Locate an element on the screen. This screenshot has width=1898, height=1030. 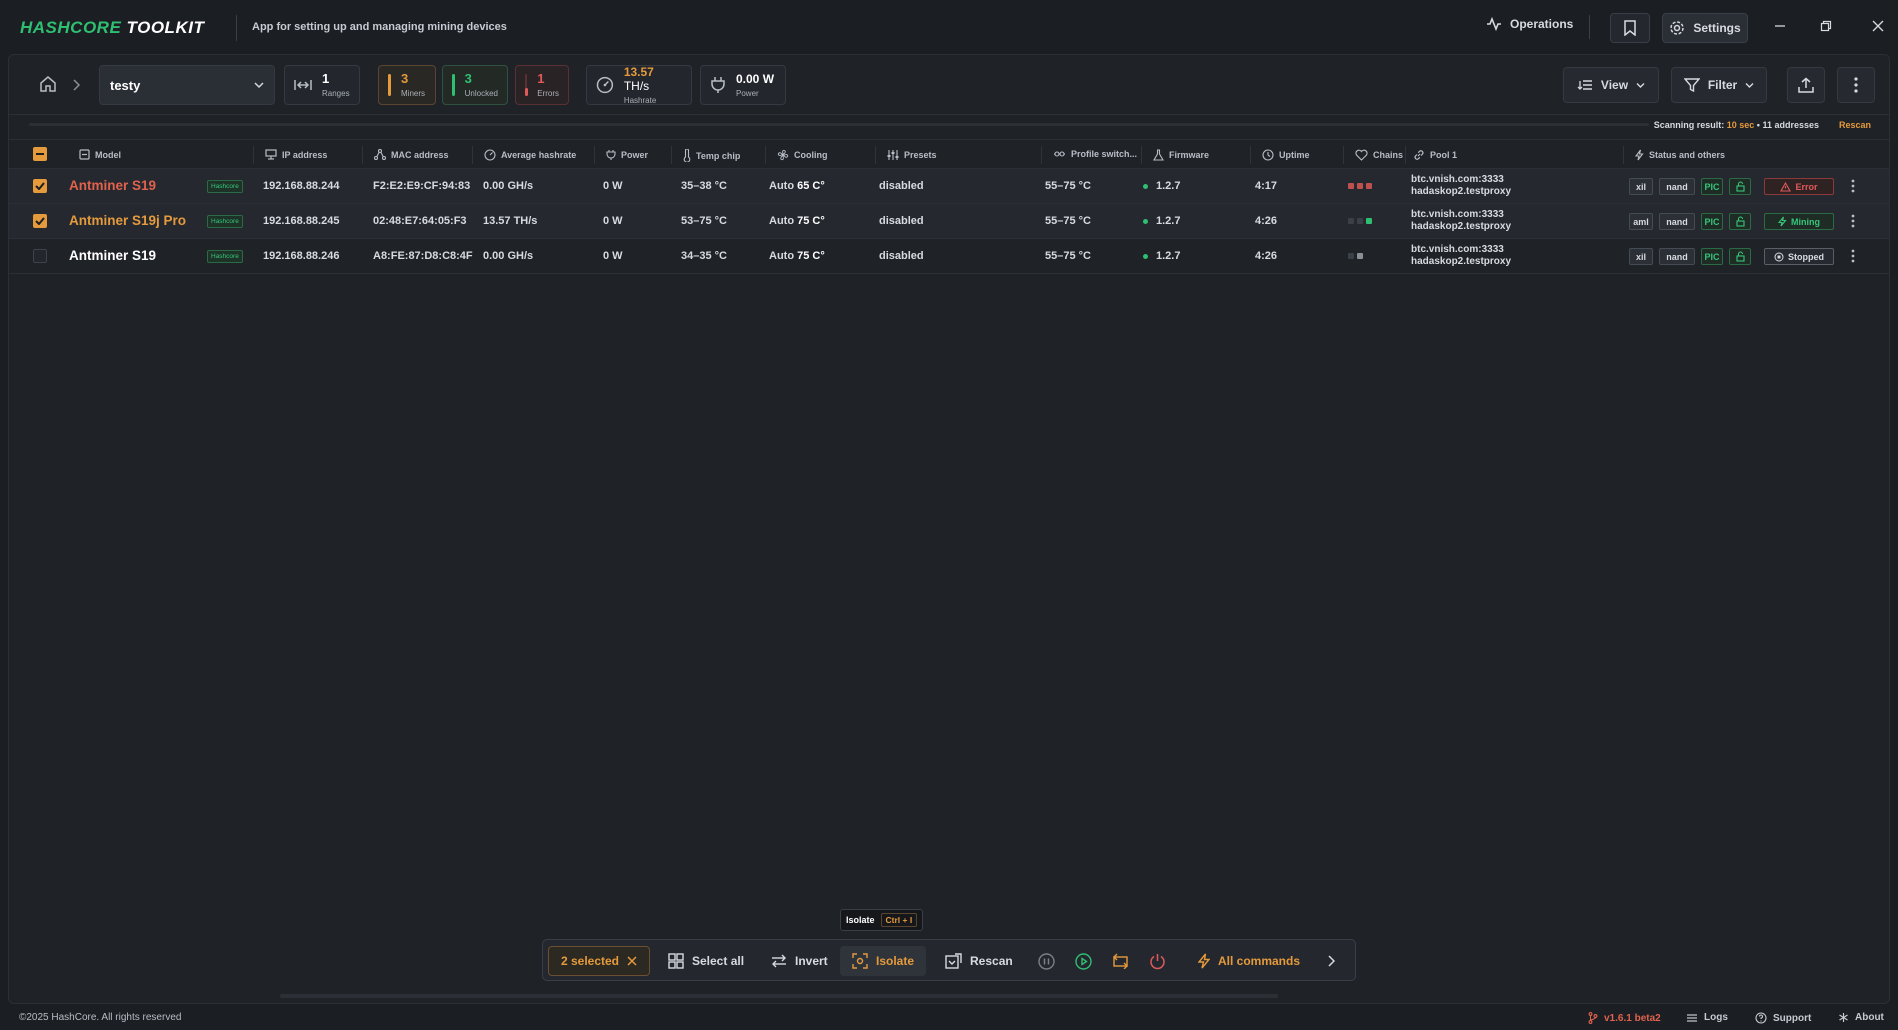
start-button is located at coordinates (1083, 961).